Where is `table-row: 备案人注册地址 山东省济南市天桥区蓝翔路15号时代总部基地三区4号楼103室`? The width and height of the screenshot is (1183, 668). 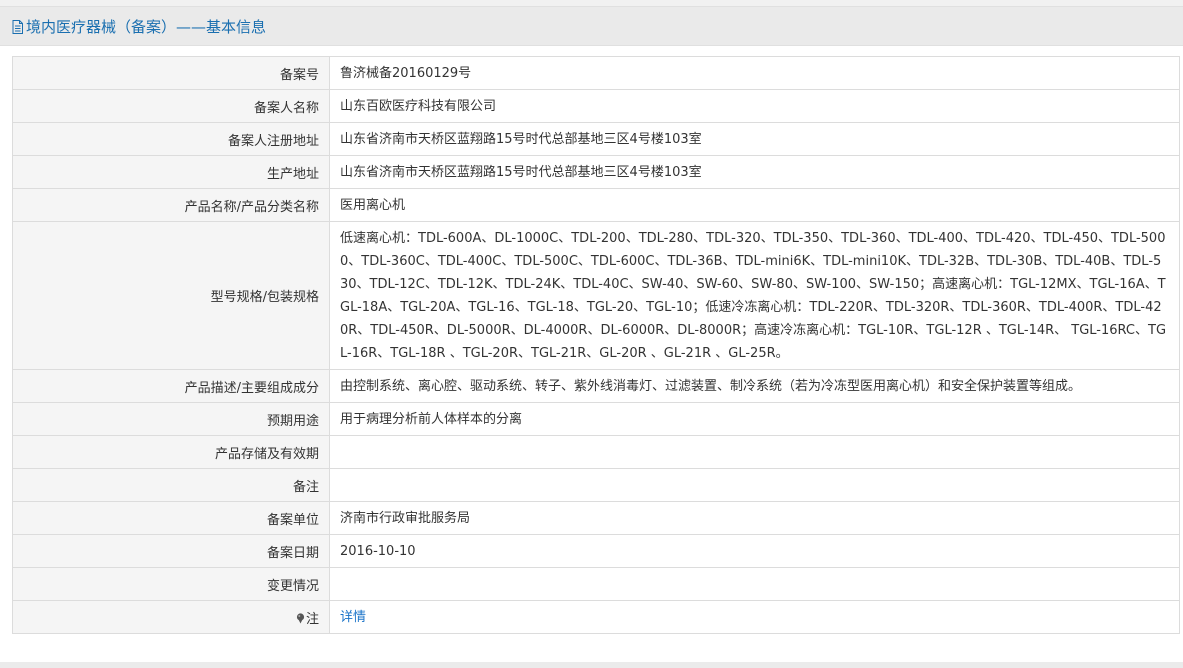 table-row: 备案人注册地址 山东省济南市天桥区蓝翔路15号时代总部基地三区4号楼103室 is located at coordinates (596, 139).